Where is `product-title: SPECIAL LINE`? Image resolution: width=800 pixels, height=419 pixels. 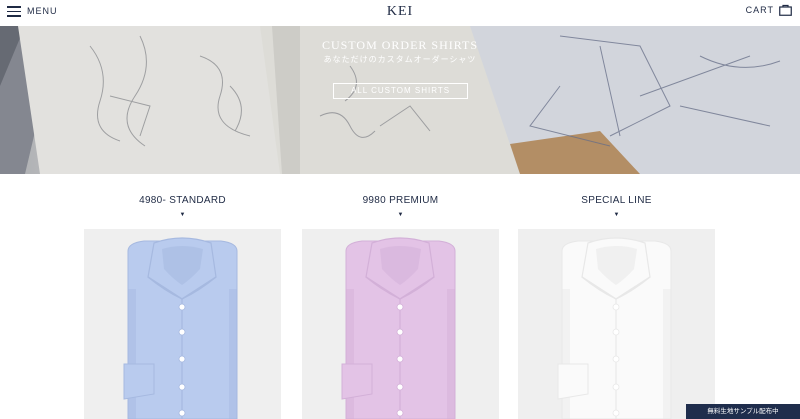 product-title: SPECIAL LINE is located at coordinates (616, 200).